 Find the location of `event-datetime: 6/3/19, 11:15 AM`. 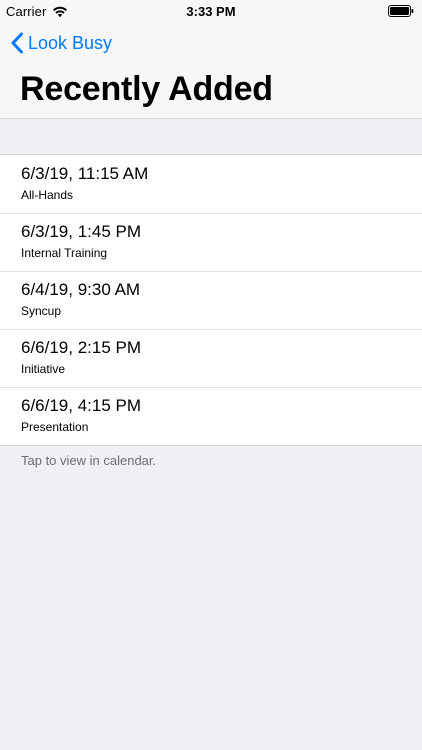

event-datetime: 6/3/19, 11:15 AM is located at coordinates (85, 173).